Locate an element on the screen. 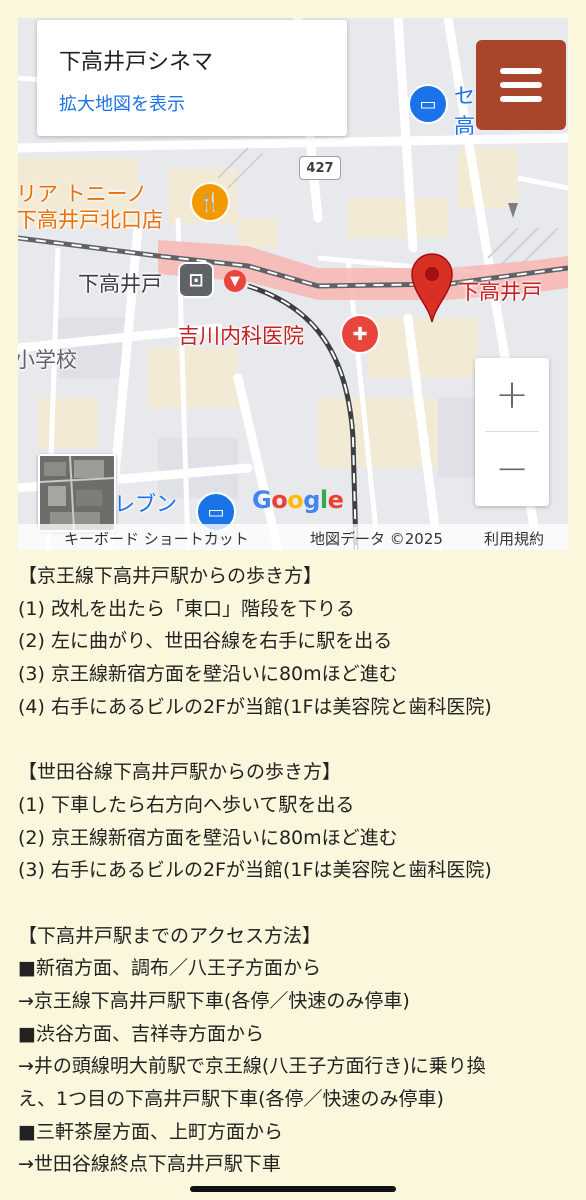 Image resolution: width=586 pixels, height=1200 pixels. setagaya-step: (2) 京王線新宿方面を壁沿いに80mほど進む is located at coordinates (208, 837).